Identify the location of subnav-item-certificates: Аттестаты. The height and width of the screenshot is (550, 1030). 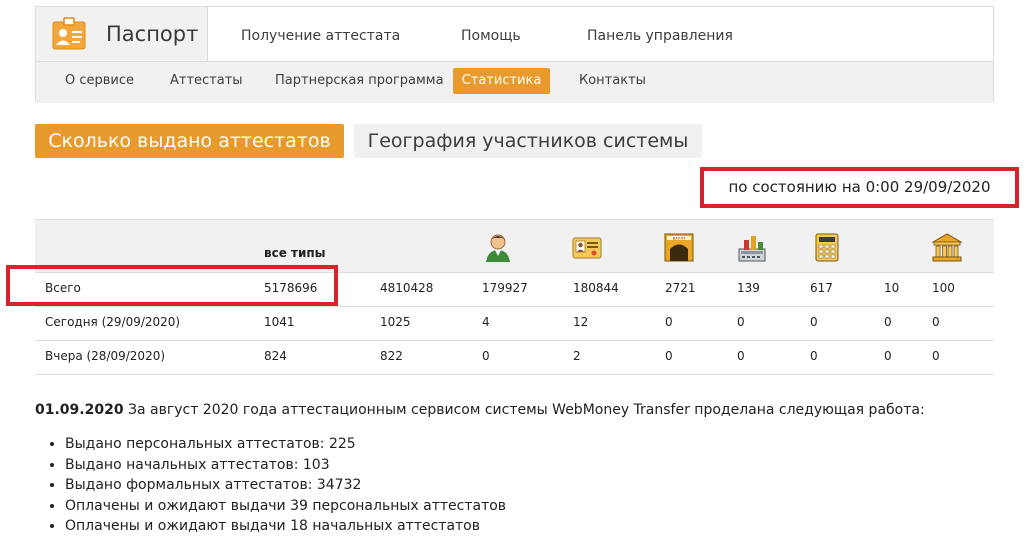
(206, 81).